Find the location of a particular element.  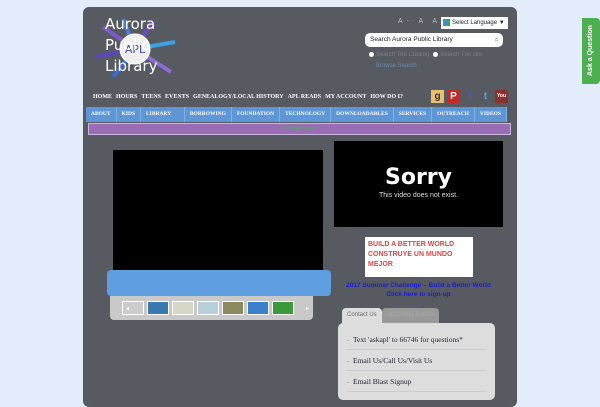

search-placeholder: Search Aurora Public Library is located at coordinates (411, 39).